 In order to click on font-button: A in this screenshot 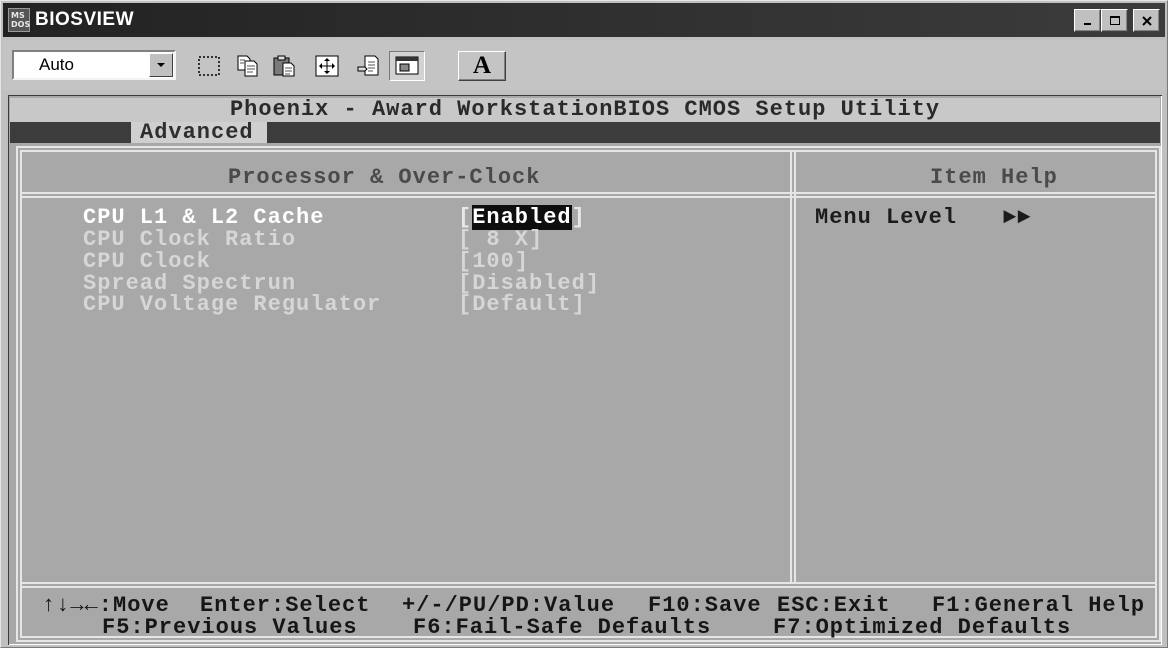, I will do `click(482, 66)`.